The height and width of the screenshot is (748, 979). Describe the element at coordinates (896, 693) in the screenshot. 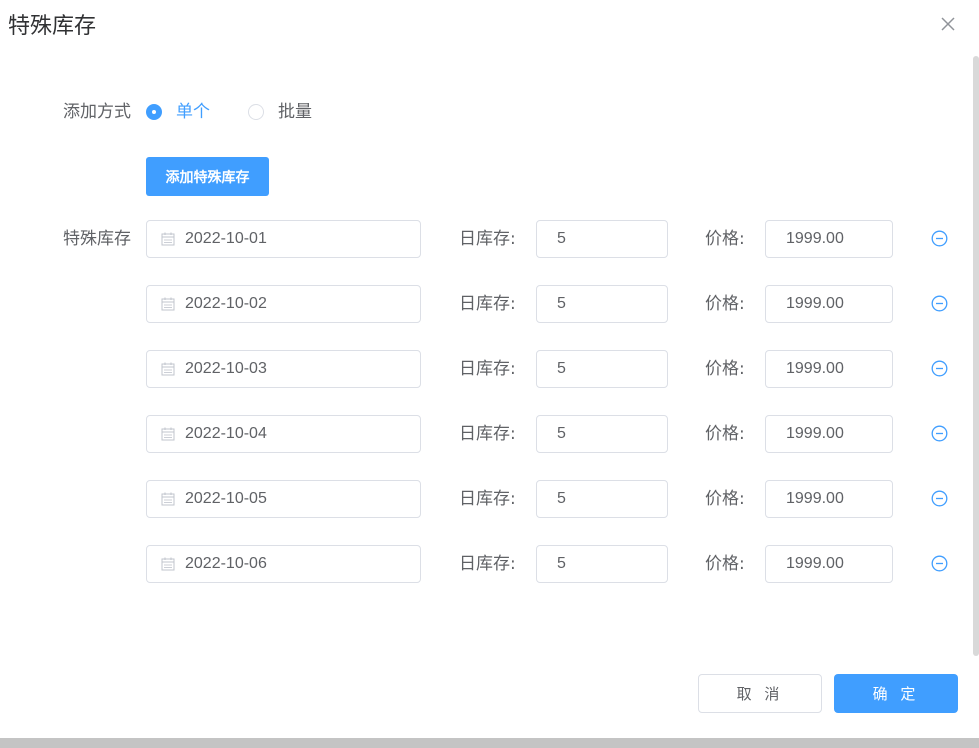

I see `confirm-button: 确 定` at that location.